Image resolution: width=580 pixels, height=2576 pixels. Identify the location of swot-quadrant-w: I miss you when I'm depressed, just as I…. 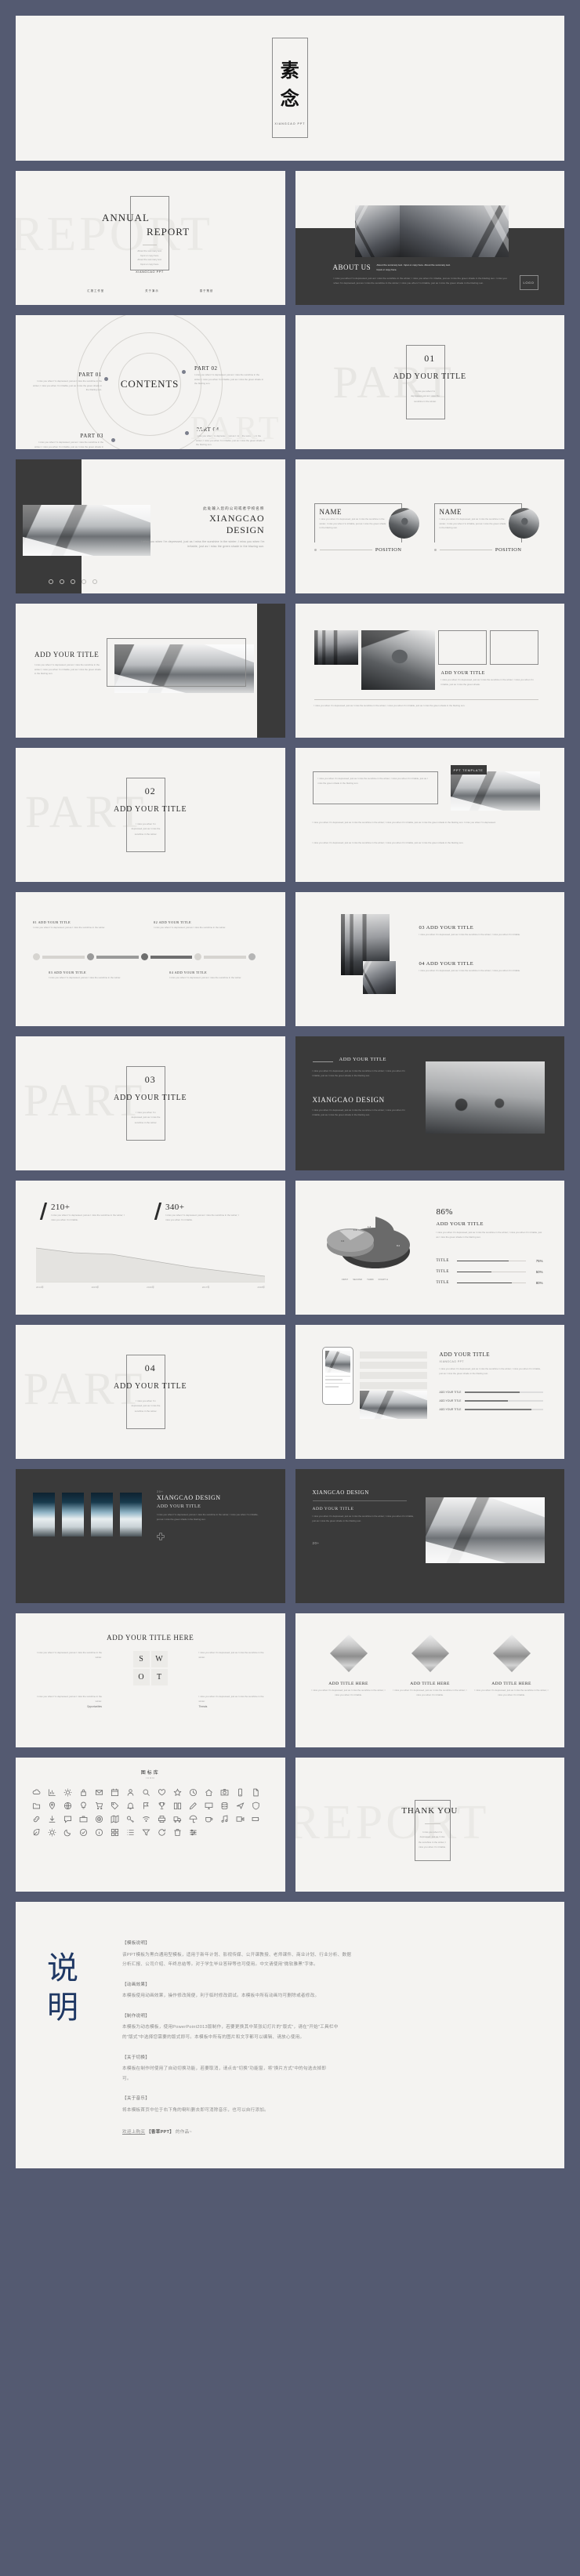
(235, 1656).